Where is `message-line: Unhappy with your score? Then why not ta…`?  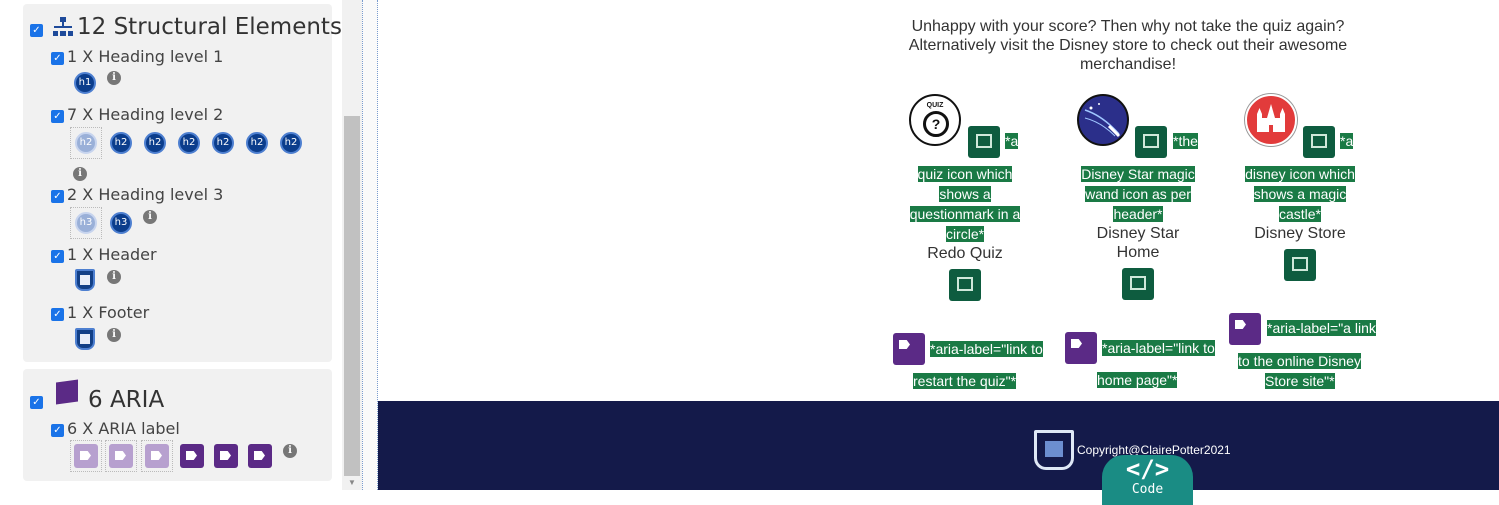 message-line: Unhappy with your score? Then why not ta… is located at coordinates (1128, 26).